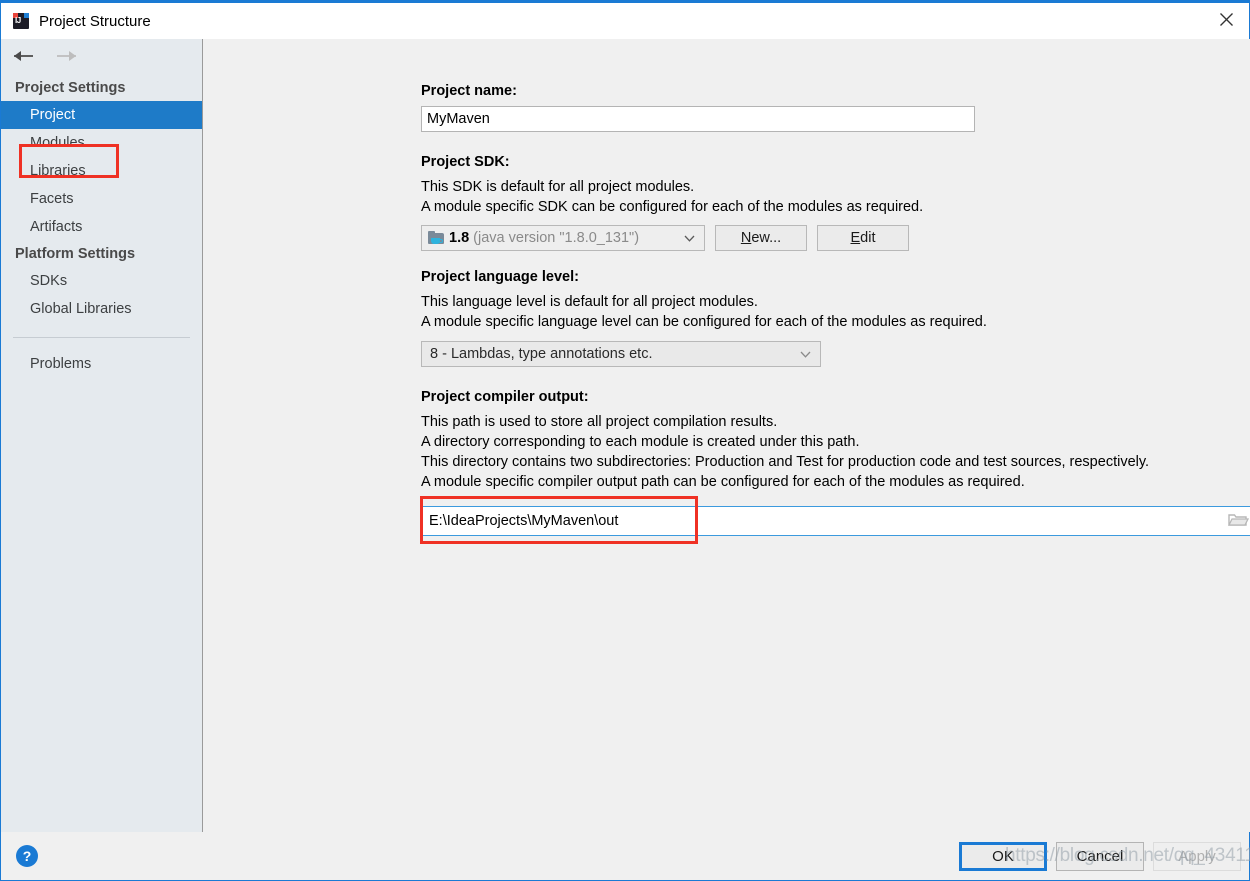 This screenshot has height=881, width=1250. What do you see at coordinates (437, 238) in the screenshot?
I see `java-sdk-folder-icon` at bounding box center [437, 238].